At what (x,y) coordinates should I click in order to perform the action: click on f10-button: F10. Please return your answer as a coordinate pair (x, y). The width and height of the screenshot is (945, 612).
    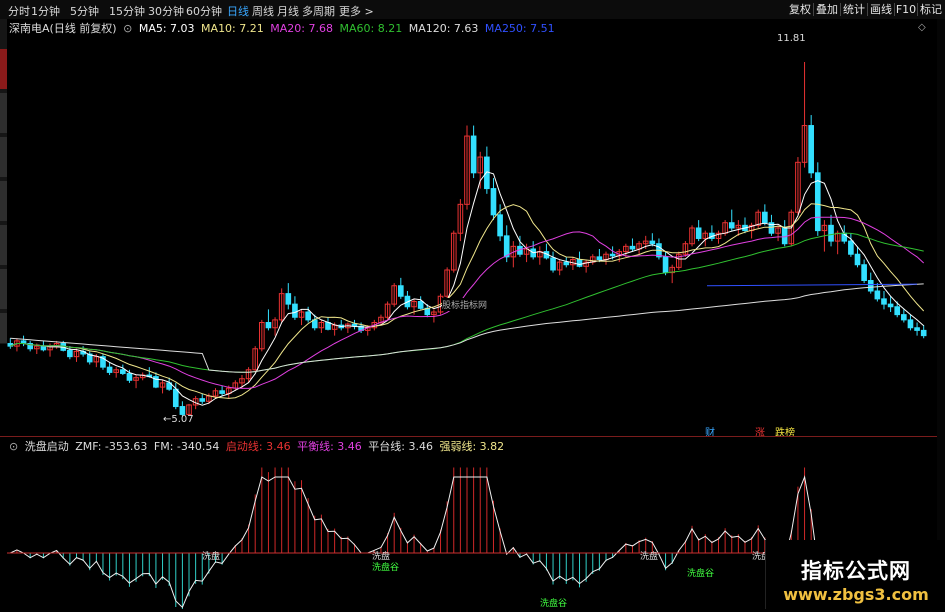
    Looking at the image, I should click on (906, 9).